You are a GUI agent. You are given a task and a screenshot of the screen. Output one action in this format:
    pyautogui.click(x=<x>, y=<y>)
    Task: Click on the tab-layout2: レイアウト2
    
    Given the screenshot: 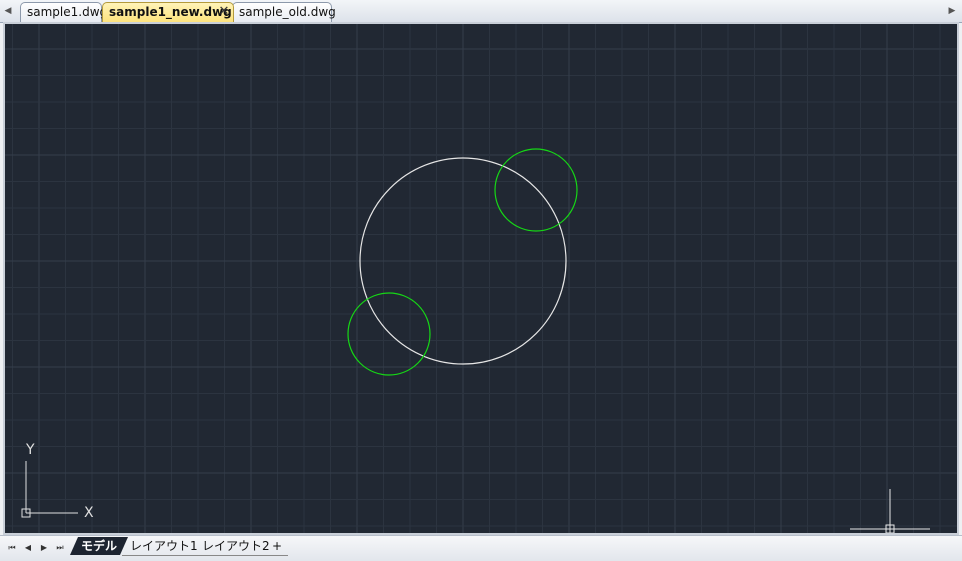 What is the action you would take?
    pyautogui.click(x=233, y=546)
    